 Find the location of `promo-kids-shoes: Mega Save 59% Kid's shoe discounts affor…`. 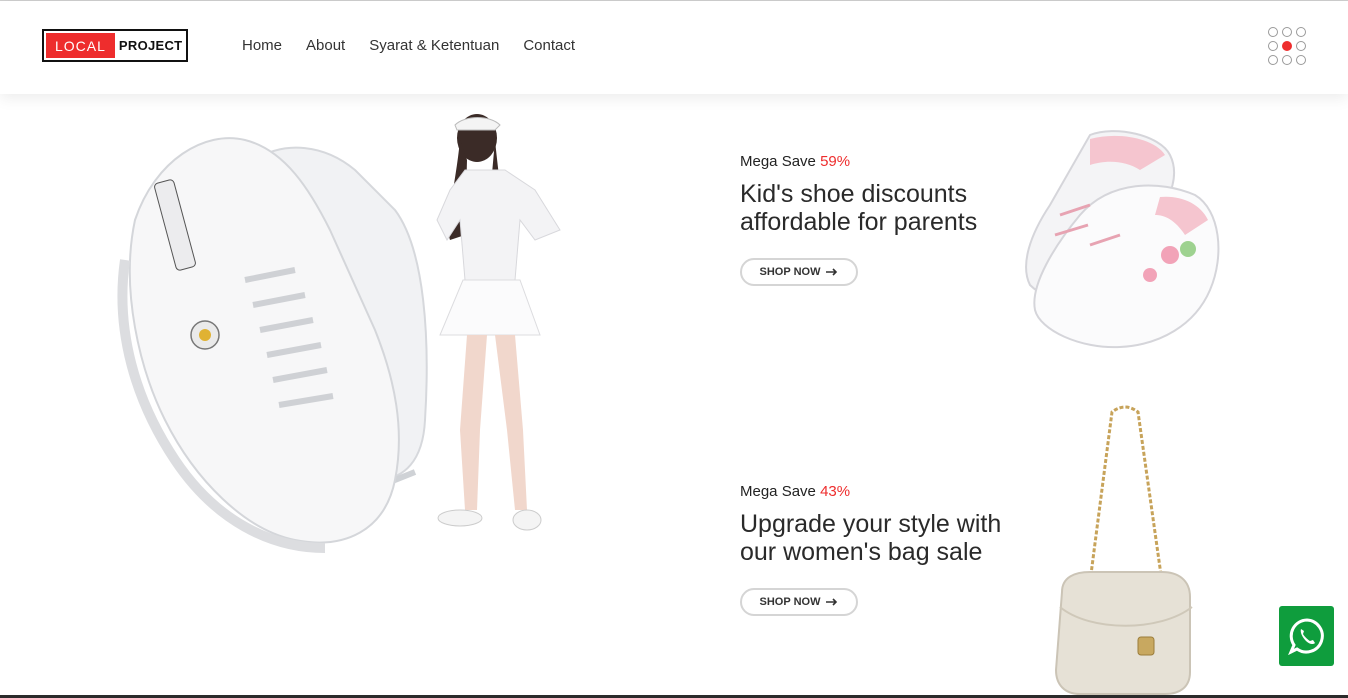

promo-kids-shoes: Mega Save 59% Kid's shoe discounts affor… is located at coordinates (858, 219).